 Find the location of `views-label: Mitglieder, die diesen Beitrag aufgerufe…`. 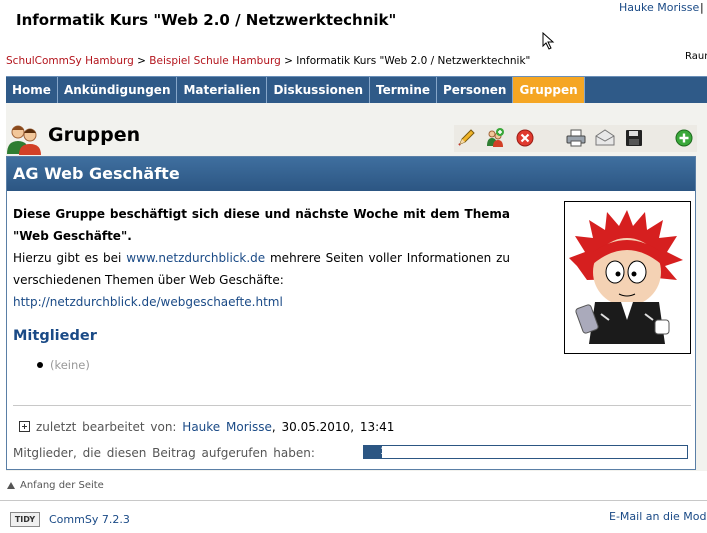

views-label: Mitglieder, die diesen Beitrag aufgerufe… is located at coordinates (164, 453).